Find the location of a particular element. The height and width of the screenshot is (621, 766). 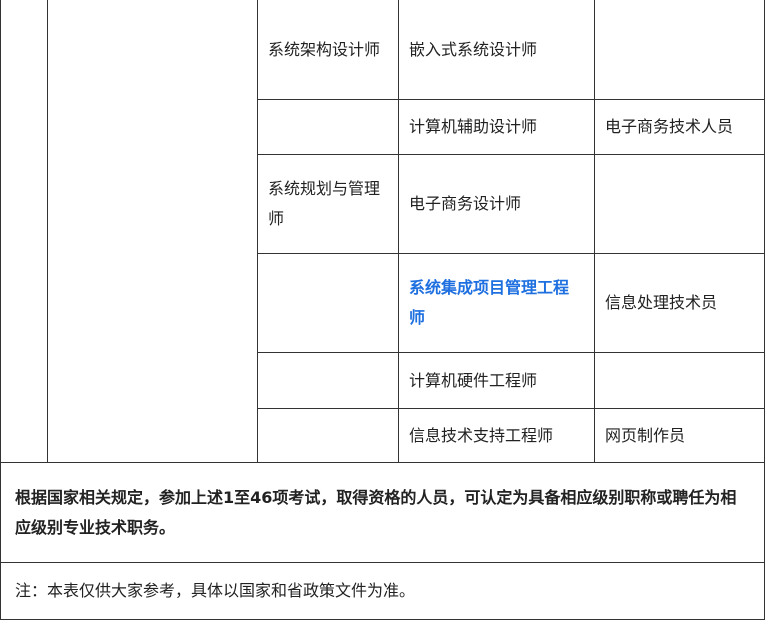

table-cell-level: 系统规划与管理师 is located at coordinates (328, 204).